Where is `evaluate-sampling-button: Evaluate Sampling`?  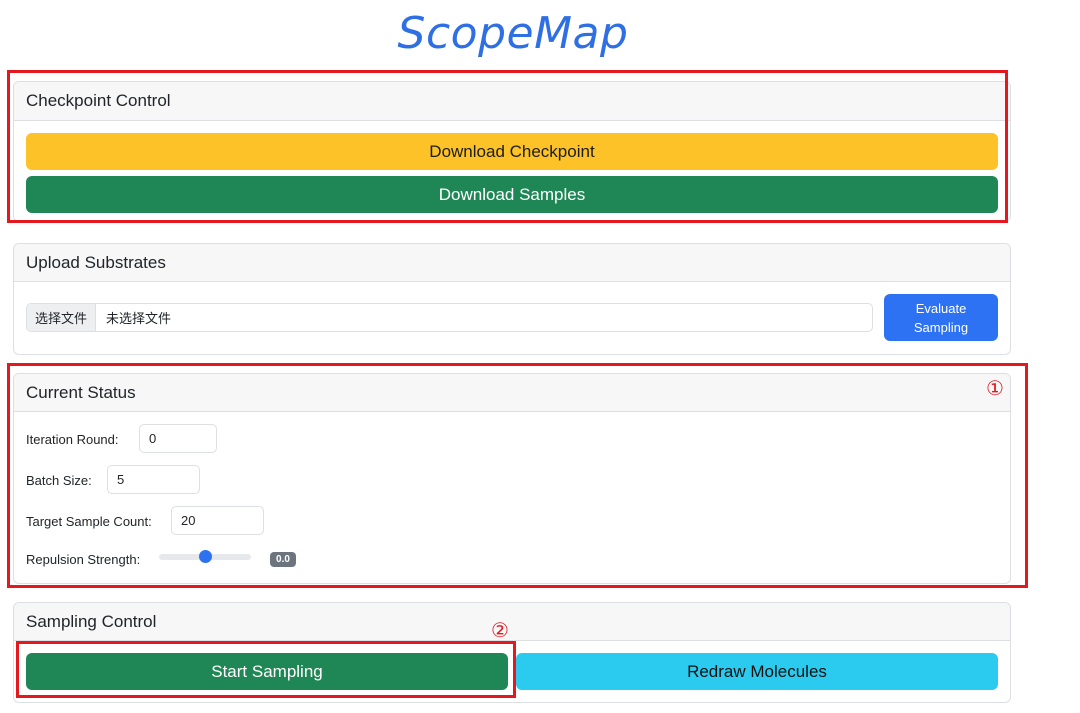 evaluate-sampling-button: Evaluate Sampling is located at coordinates (941, 317).